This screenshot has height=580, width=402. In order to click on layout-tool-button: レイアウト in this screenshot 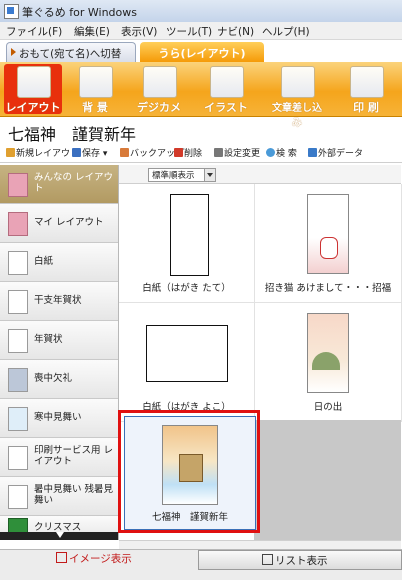, I will do `click(33, 89)`.